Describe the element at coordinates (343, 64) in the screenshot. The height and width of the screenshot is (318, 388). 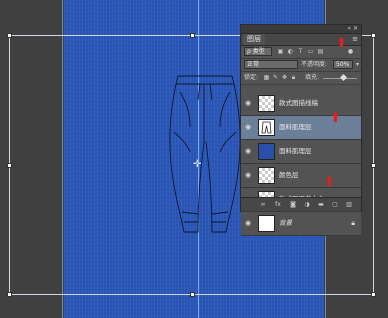
I see `opacity-input: 50%` at that location.